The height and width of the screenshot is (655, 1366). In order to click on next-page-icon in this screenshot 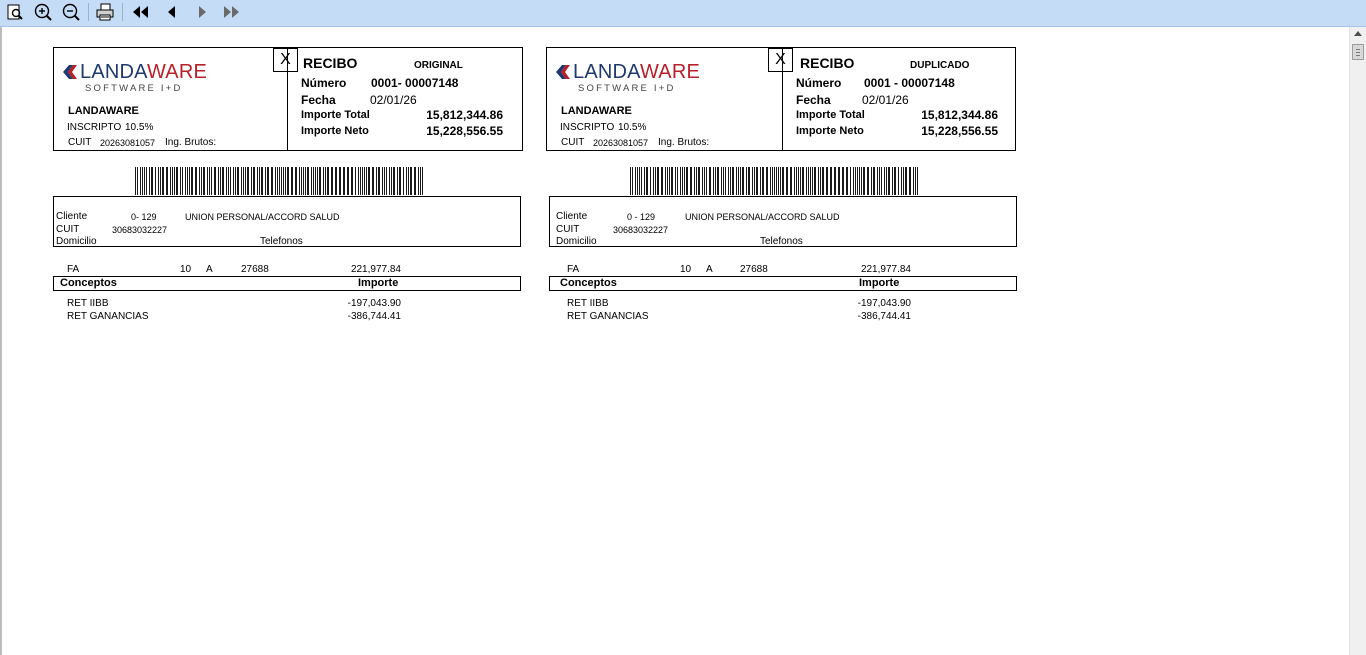, I will do `click(202, 12)`.